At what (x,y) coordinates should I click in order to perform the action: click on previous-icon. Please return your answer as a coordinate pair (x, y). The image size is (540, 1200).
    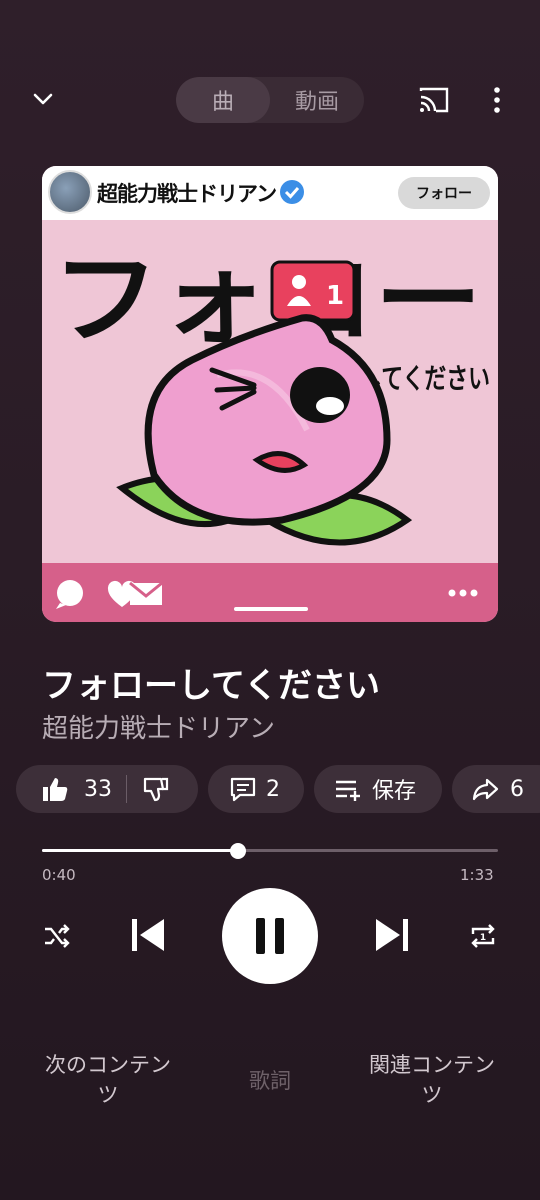
    Looking at the image, I should click on (148, 935).